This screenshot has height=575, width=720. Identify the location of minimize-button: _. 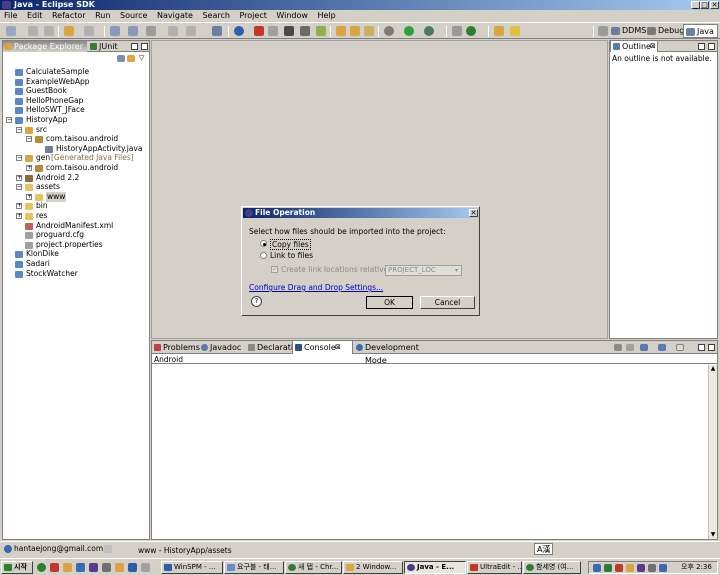
(695, 5).